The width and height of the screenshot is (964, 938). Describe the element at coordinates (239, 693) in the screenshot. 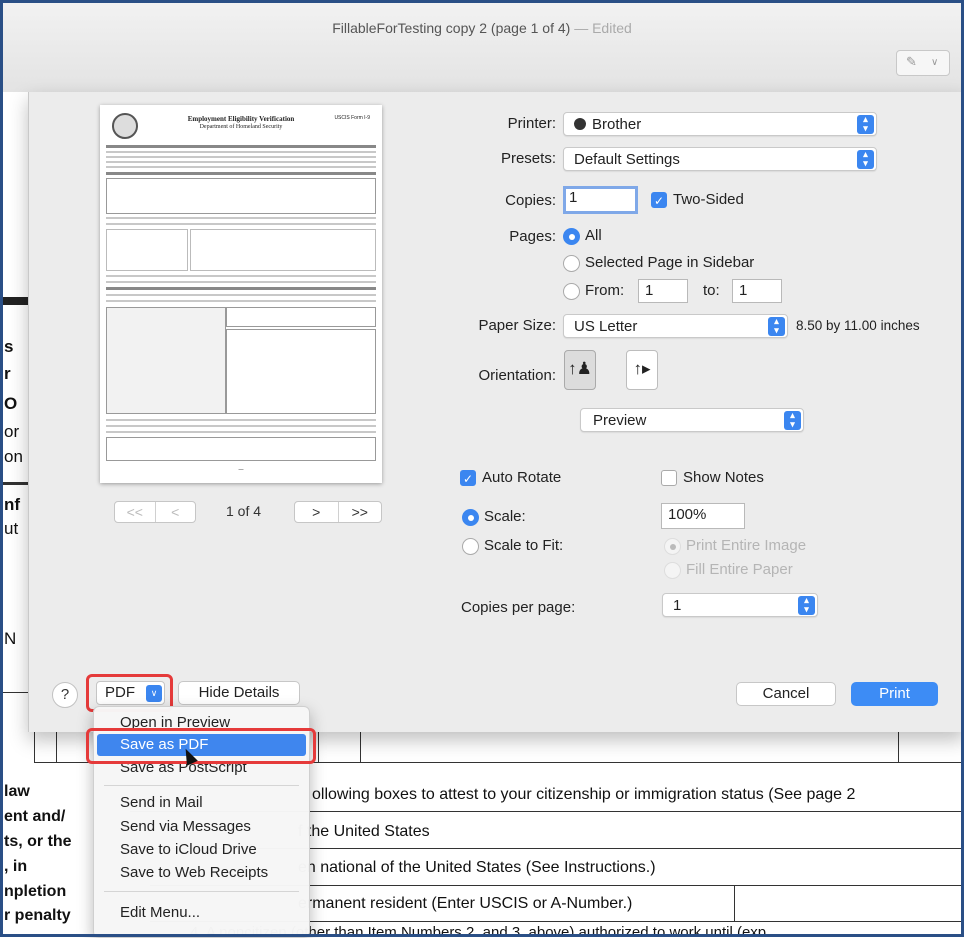

I see `hide-details-button: Hide Details` at that location.